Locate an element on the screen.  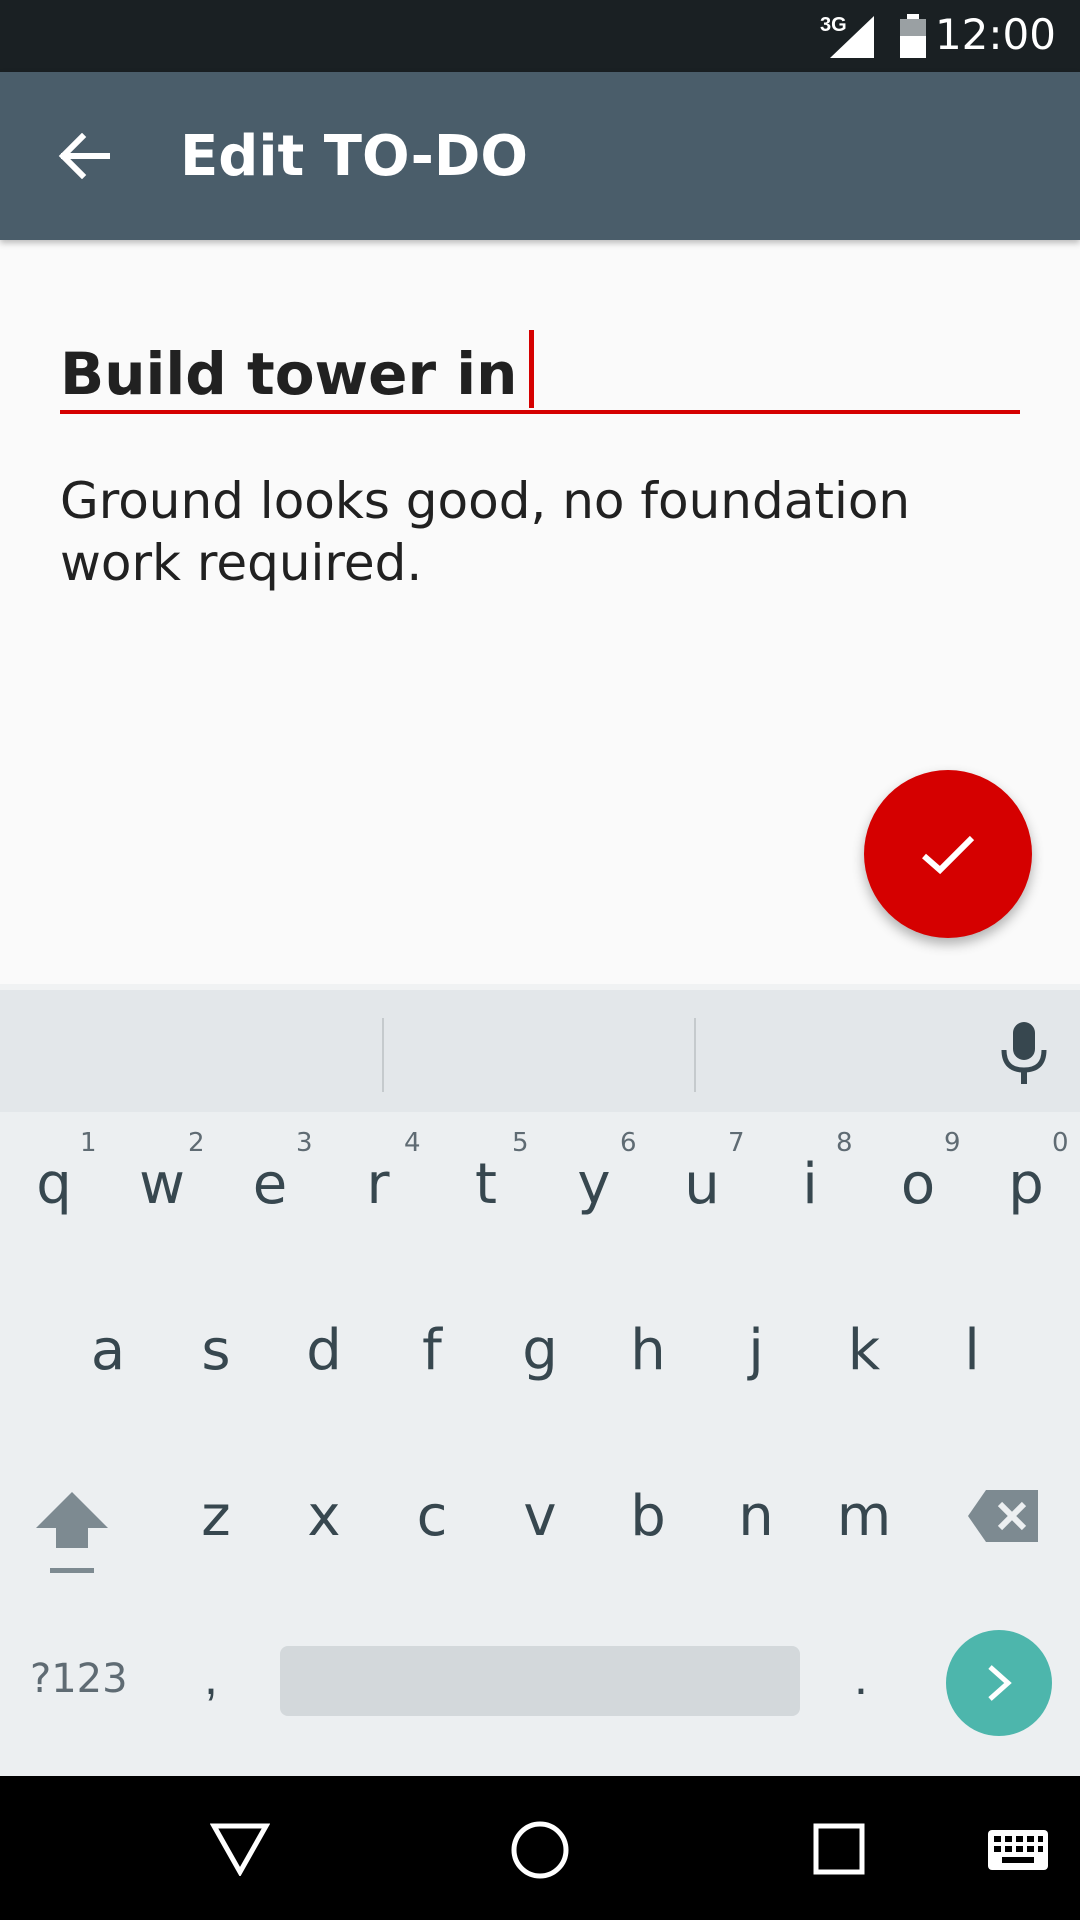
keyboard-icon is located at coordinates (1018, 1850).